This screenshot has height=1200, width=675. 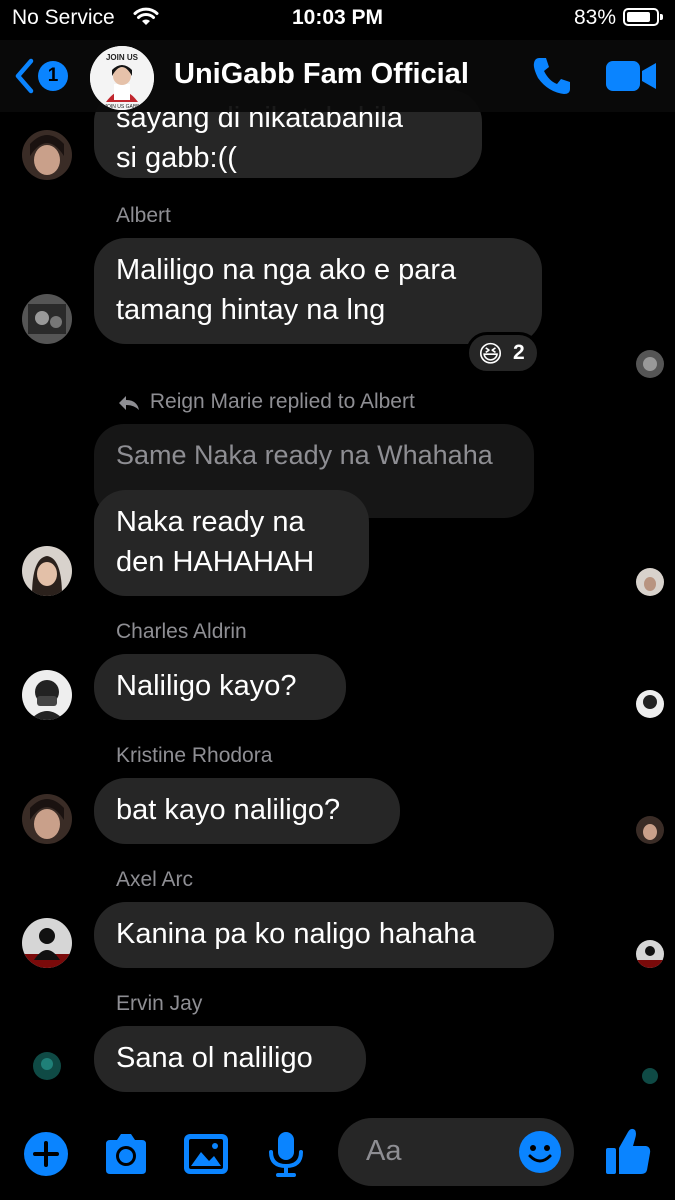 I want to click on svg-text: JOIN US, so click(x=122, y=57).